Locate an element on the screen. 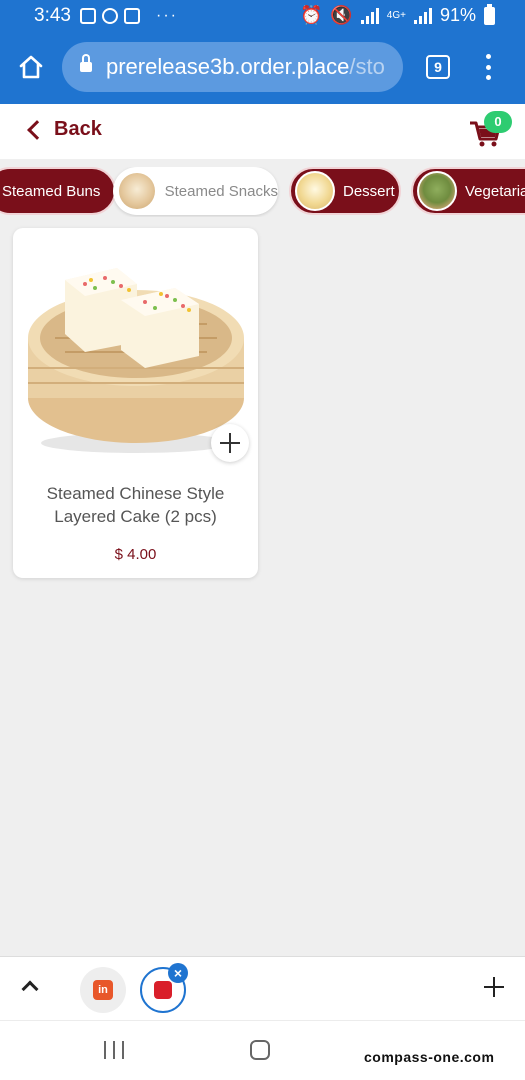 The height and width of the screenshot is (1080, 525). status-time: 3:43 is located at coordinates (52, 15).